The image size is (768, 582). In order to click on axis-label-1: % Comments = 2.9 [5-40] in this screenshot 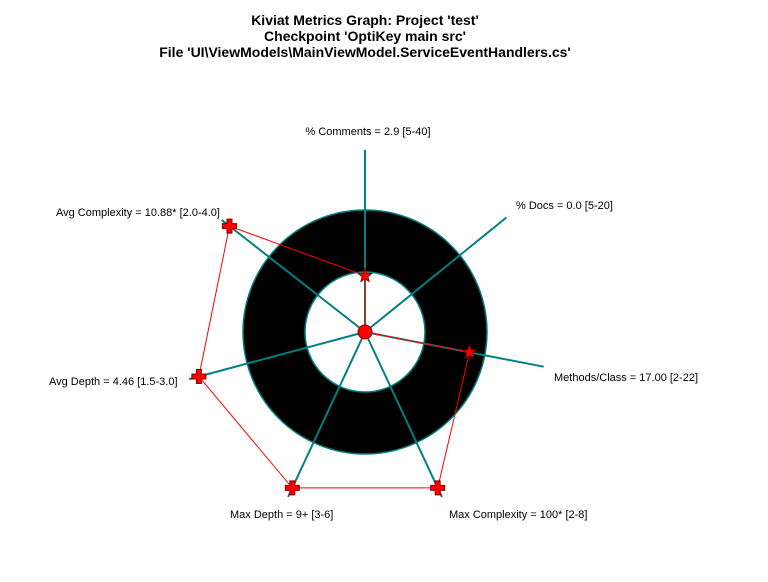, I will do `click(367, 132)`.